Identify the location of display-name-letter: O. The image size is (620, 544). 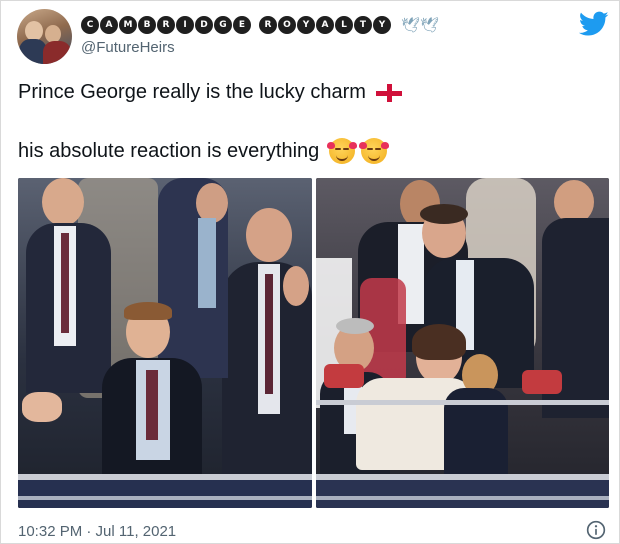
(287, 25).